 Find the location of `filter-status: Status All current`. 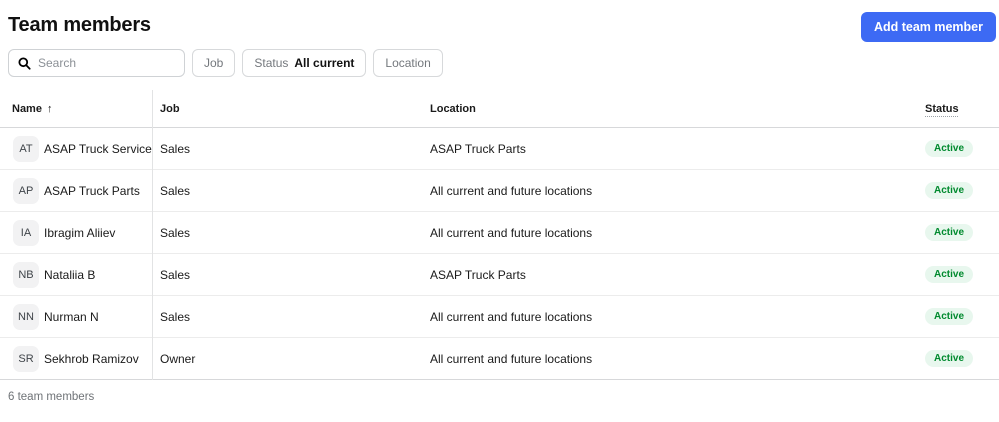

filter-status: Status All current is located at coordinates (304, 63).